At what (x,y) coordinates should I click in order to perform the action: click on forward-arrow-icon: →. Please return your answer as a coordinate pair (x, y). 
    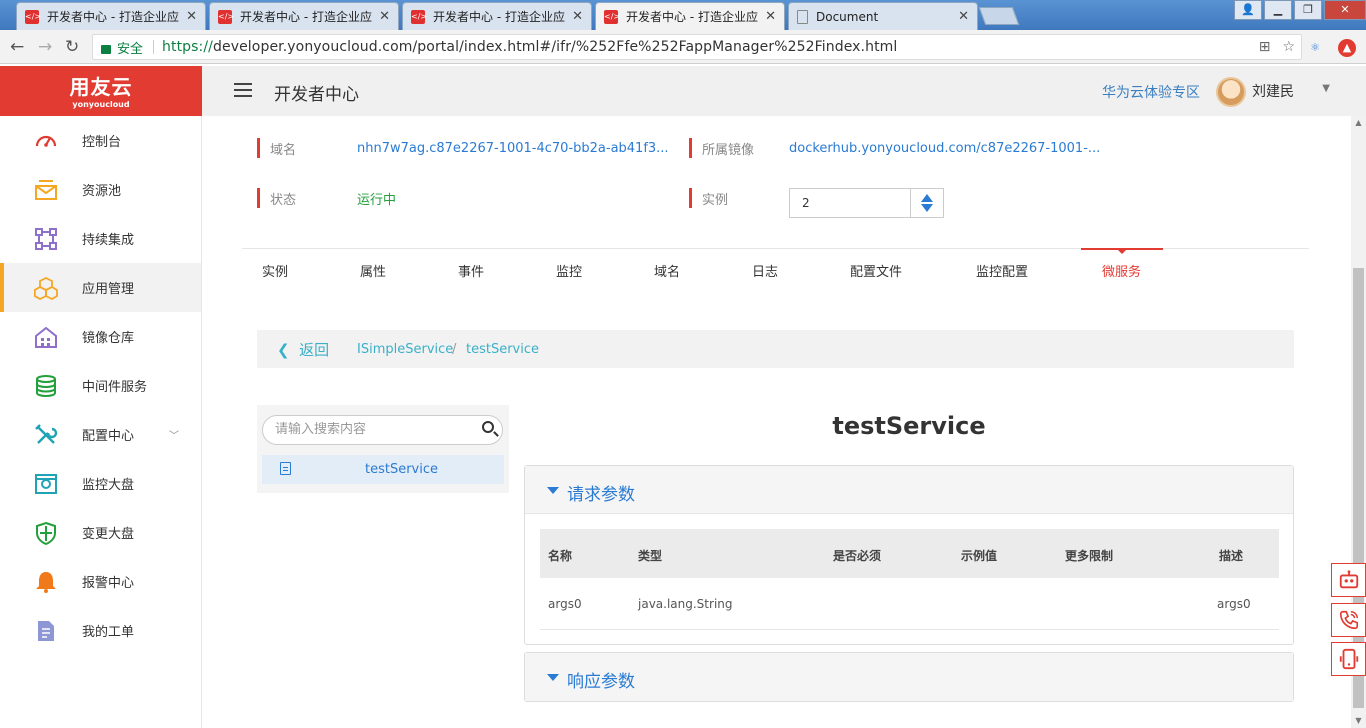
    Looking at the image, I should click on (45, 47).